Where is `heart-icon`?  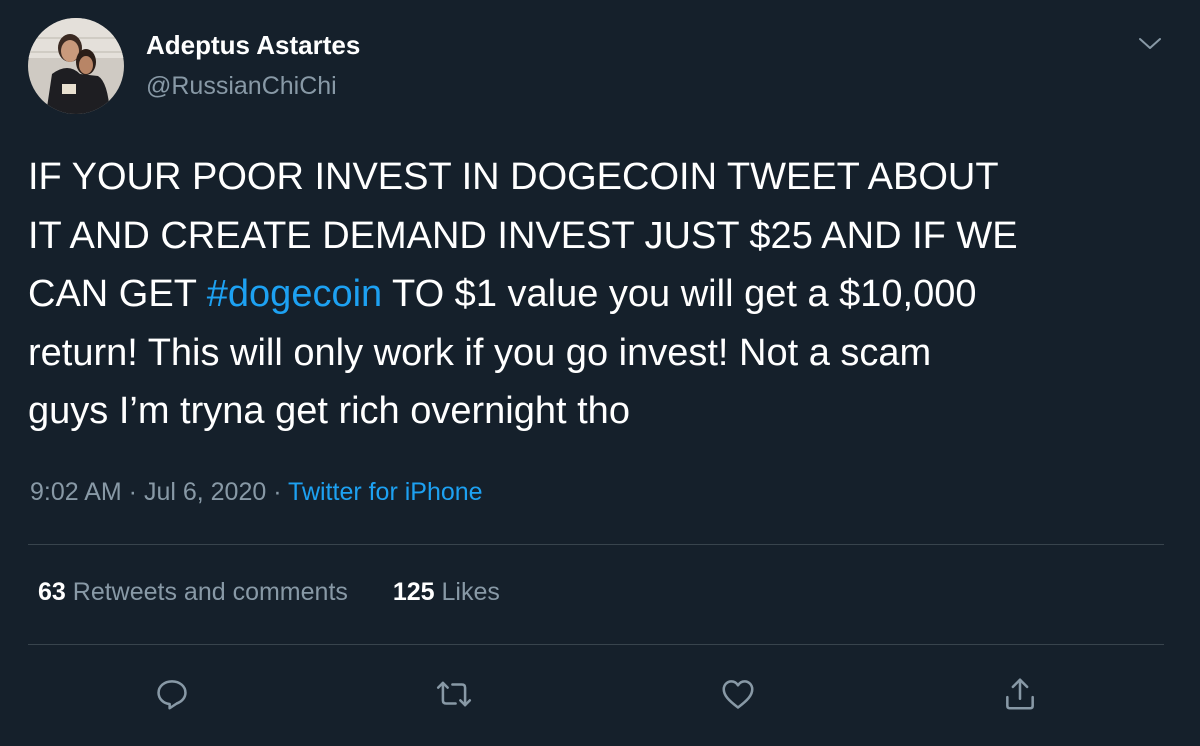 heart-icon is located at coordinates (738, 694).